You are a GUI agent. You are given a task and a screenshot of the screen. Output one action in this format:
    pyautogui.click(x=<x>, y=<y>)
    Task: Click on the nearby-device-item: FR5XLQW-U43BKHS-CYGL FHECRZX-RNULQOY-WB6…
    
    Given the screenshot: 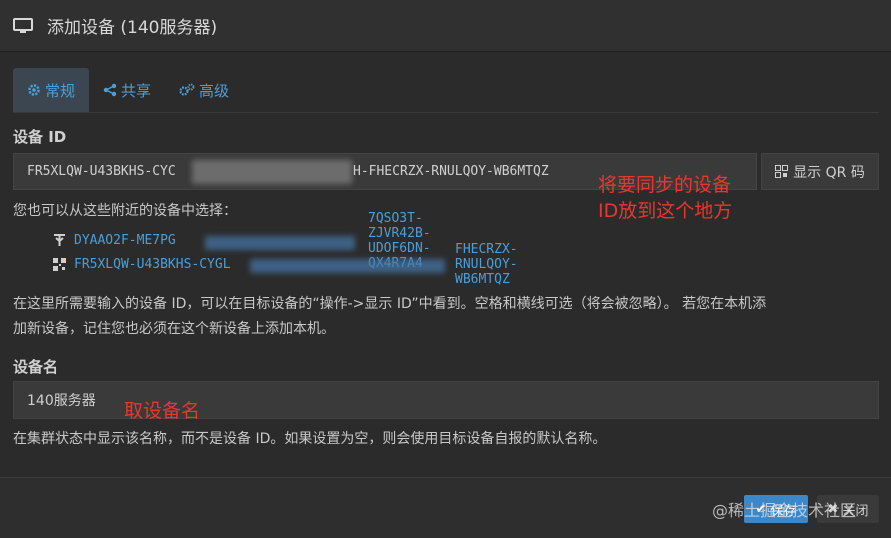 What is the action you would take?
    pyautogui.click(x=285, y=264)
    